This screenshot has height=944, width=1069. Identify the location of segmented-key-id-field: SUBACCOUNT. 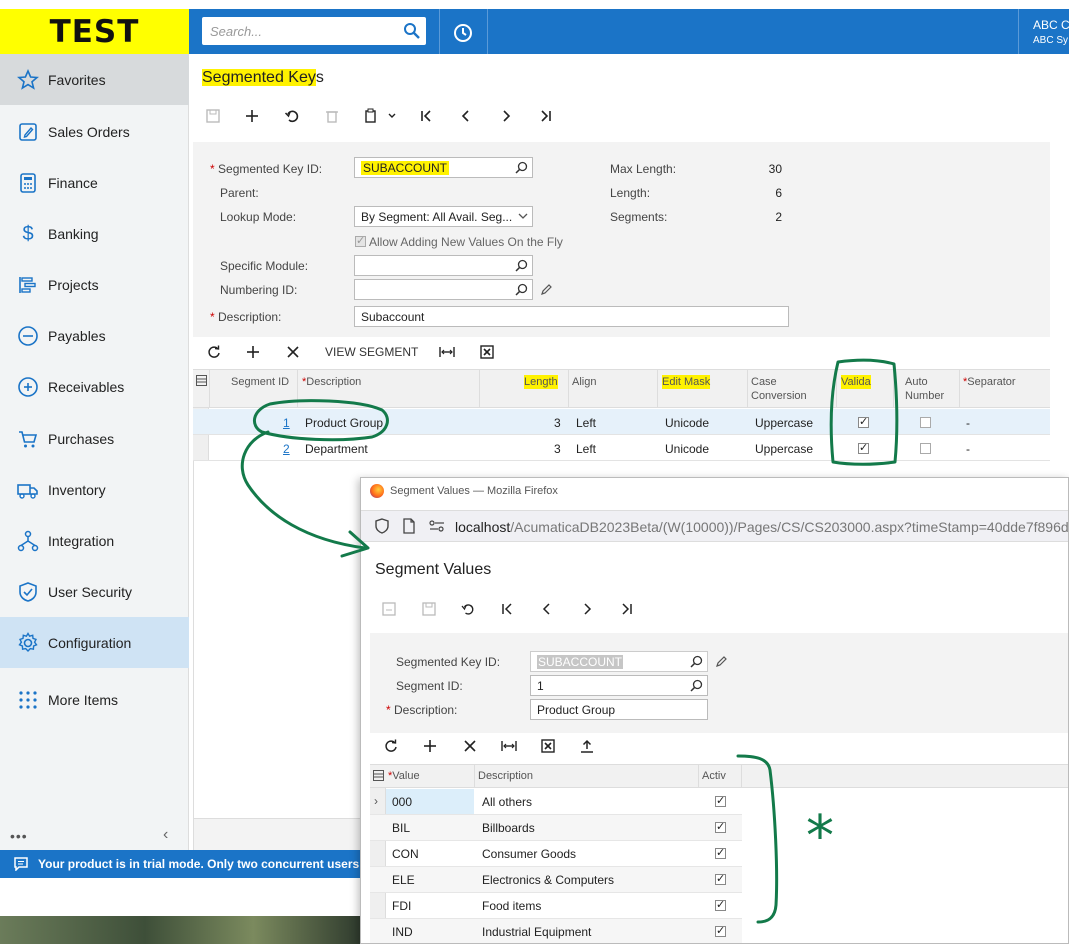
(443, 167).